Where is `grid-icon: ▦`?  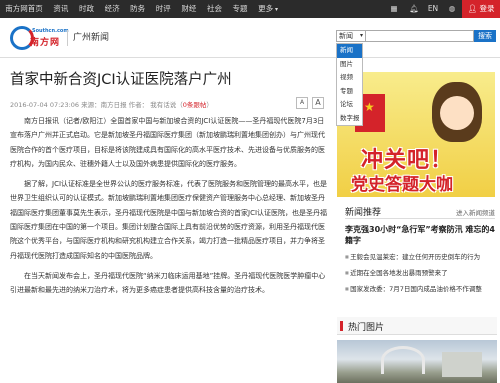 grid-icon: ▦ is located at coordinates (394, 9).